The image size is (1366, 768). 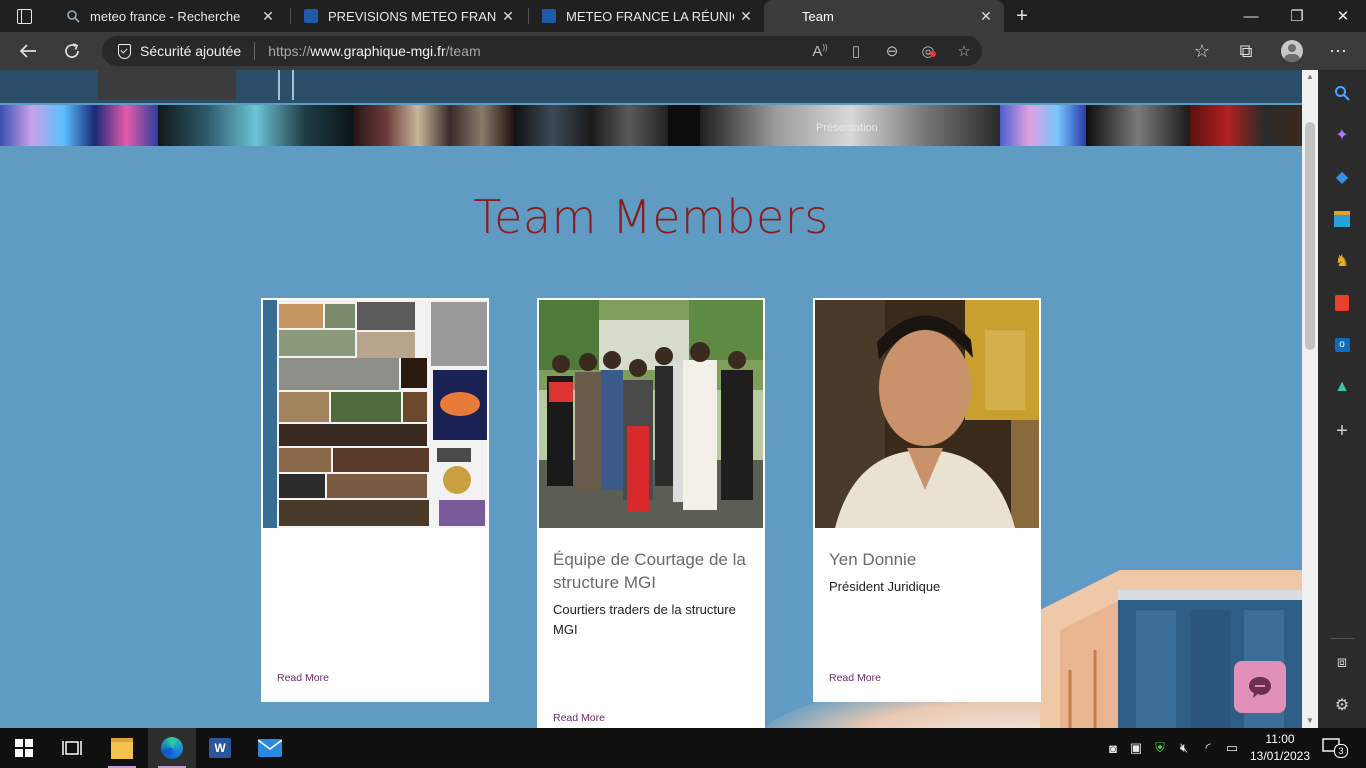 I want to click on address-bar-actions: A)) ▯ ⊖ ◎ ☆, so click(x=892, y=51).